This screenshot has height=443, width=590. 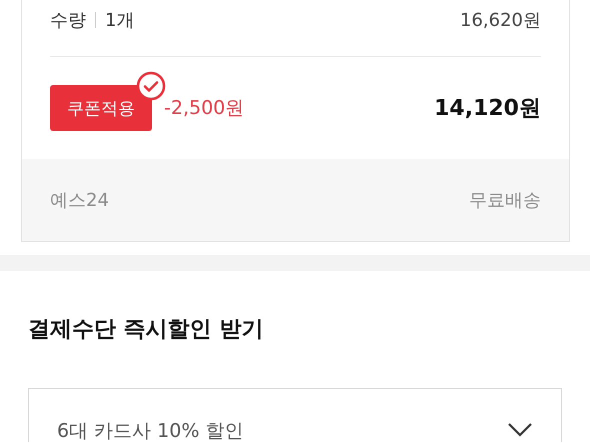 I want to click on coupon-apply-button: 쿠폰적용, so click(x=101, y=108).